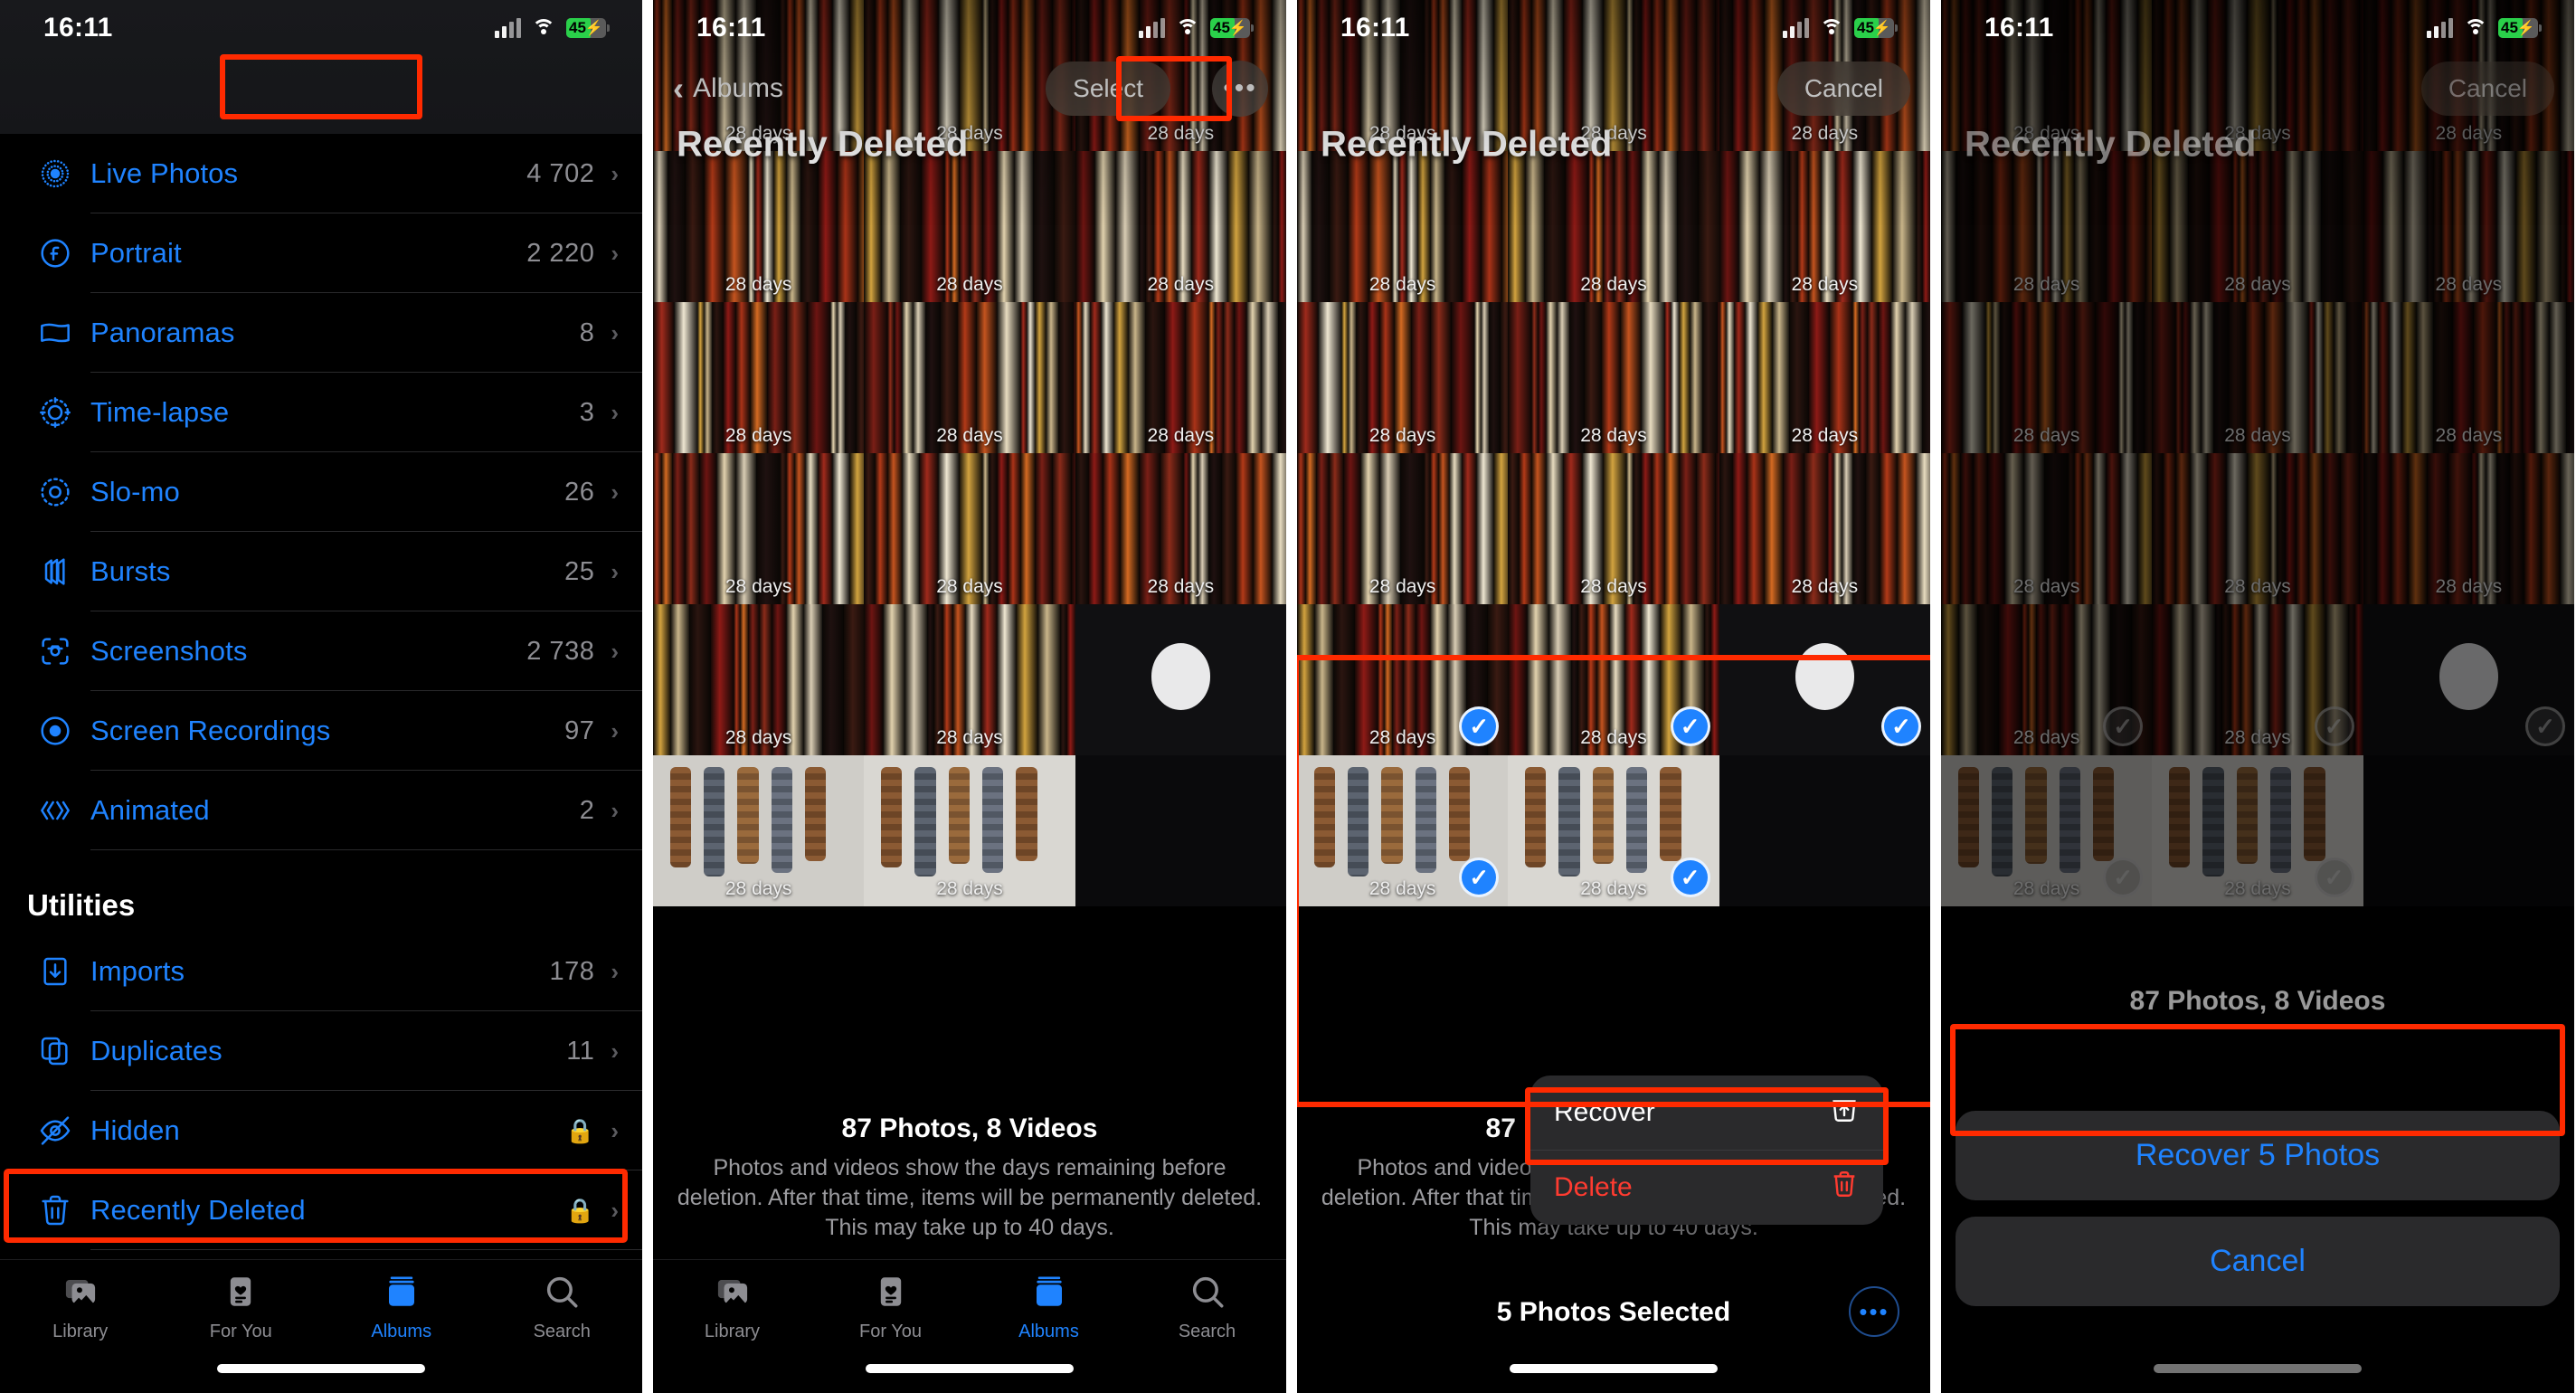 This screenshot has height=1393, width=2576. Describe the element at coordinates (321, 651) in the screenshot. I see `album-row-screenshots: Screenshots 2 738 ›` at that location.